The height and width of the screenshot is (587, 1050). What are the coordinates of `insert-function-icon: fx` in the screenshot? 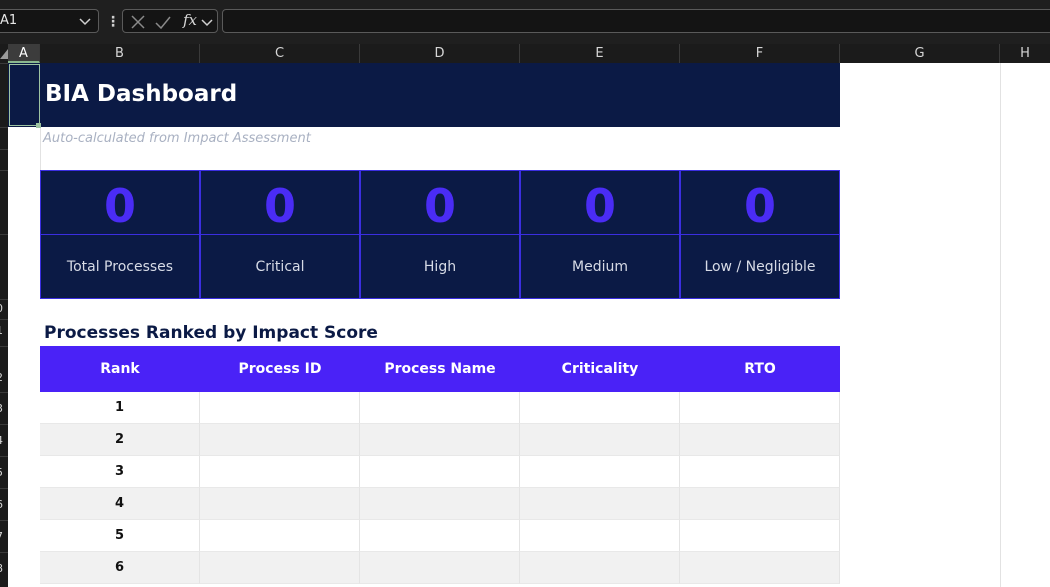 It's located at (190, 20).